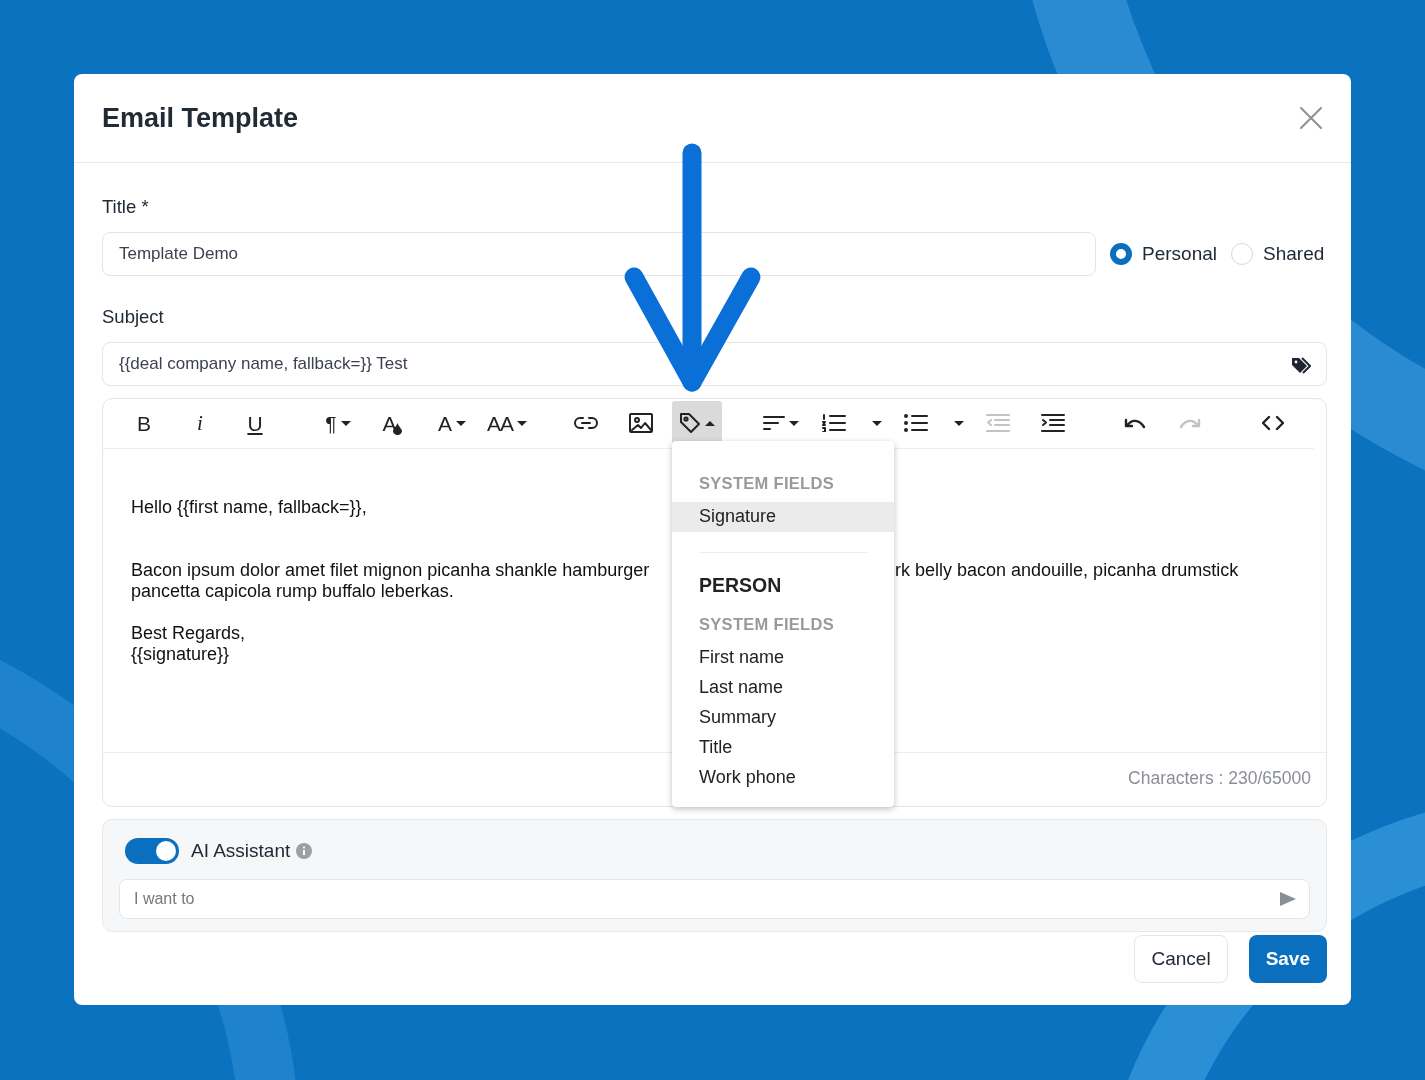 This screenshot has width=1425, height=1080. Describe the element at coordinates (292, 591) in the screenshot. I see `editor-text: pancetta capicola rump buffalo leberkas.` at that location.